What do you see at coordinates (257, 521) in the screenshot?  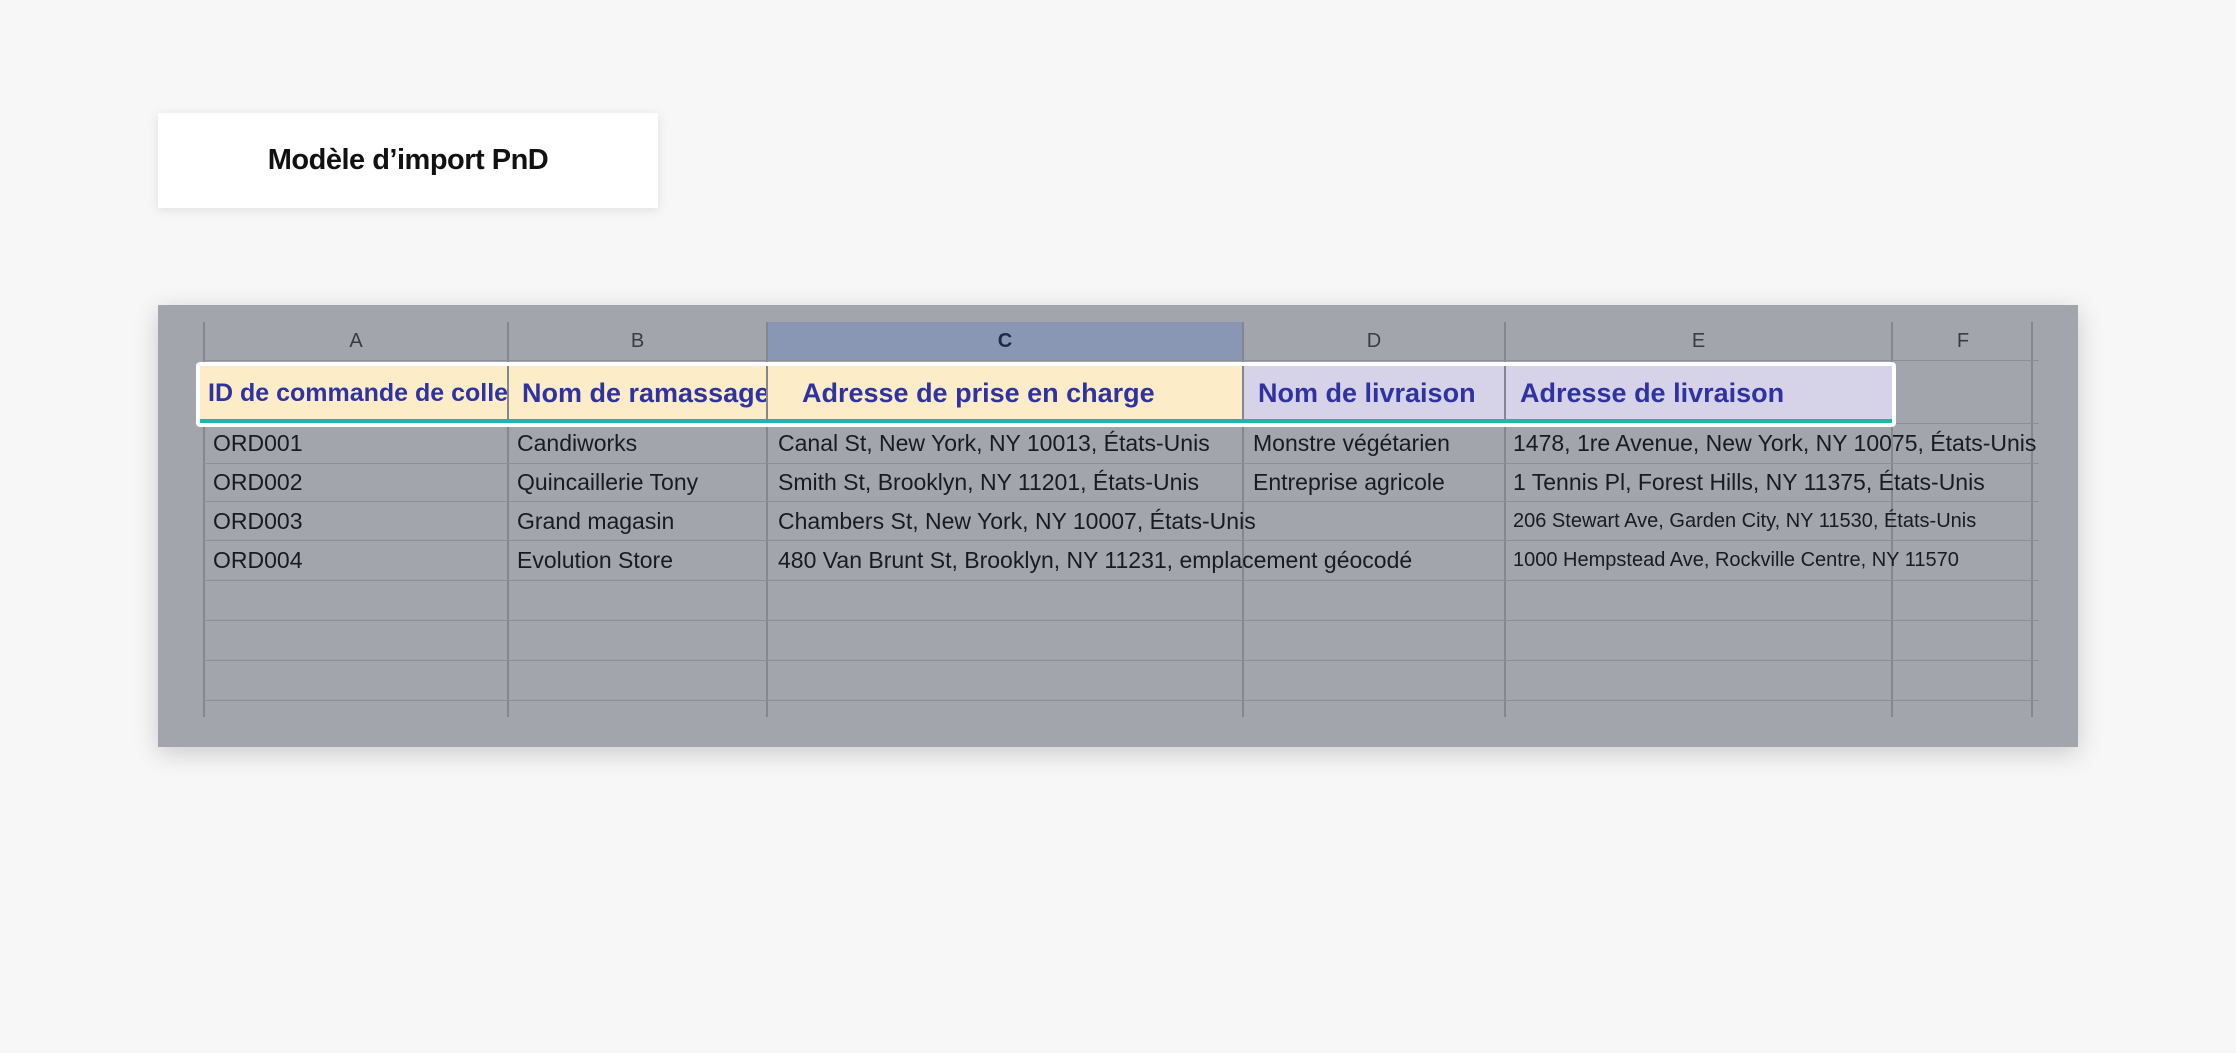 I see `cell-id: ORD003` at bounding box center [257, 521].